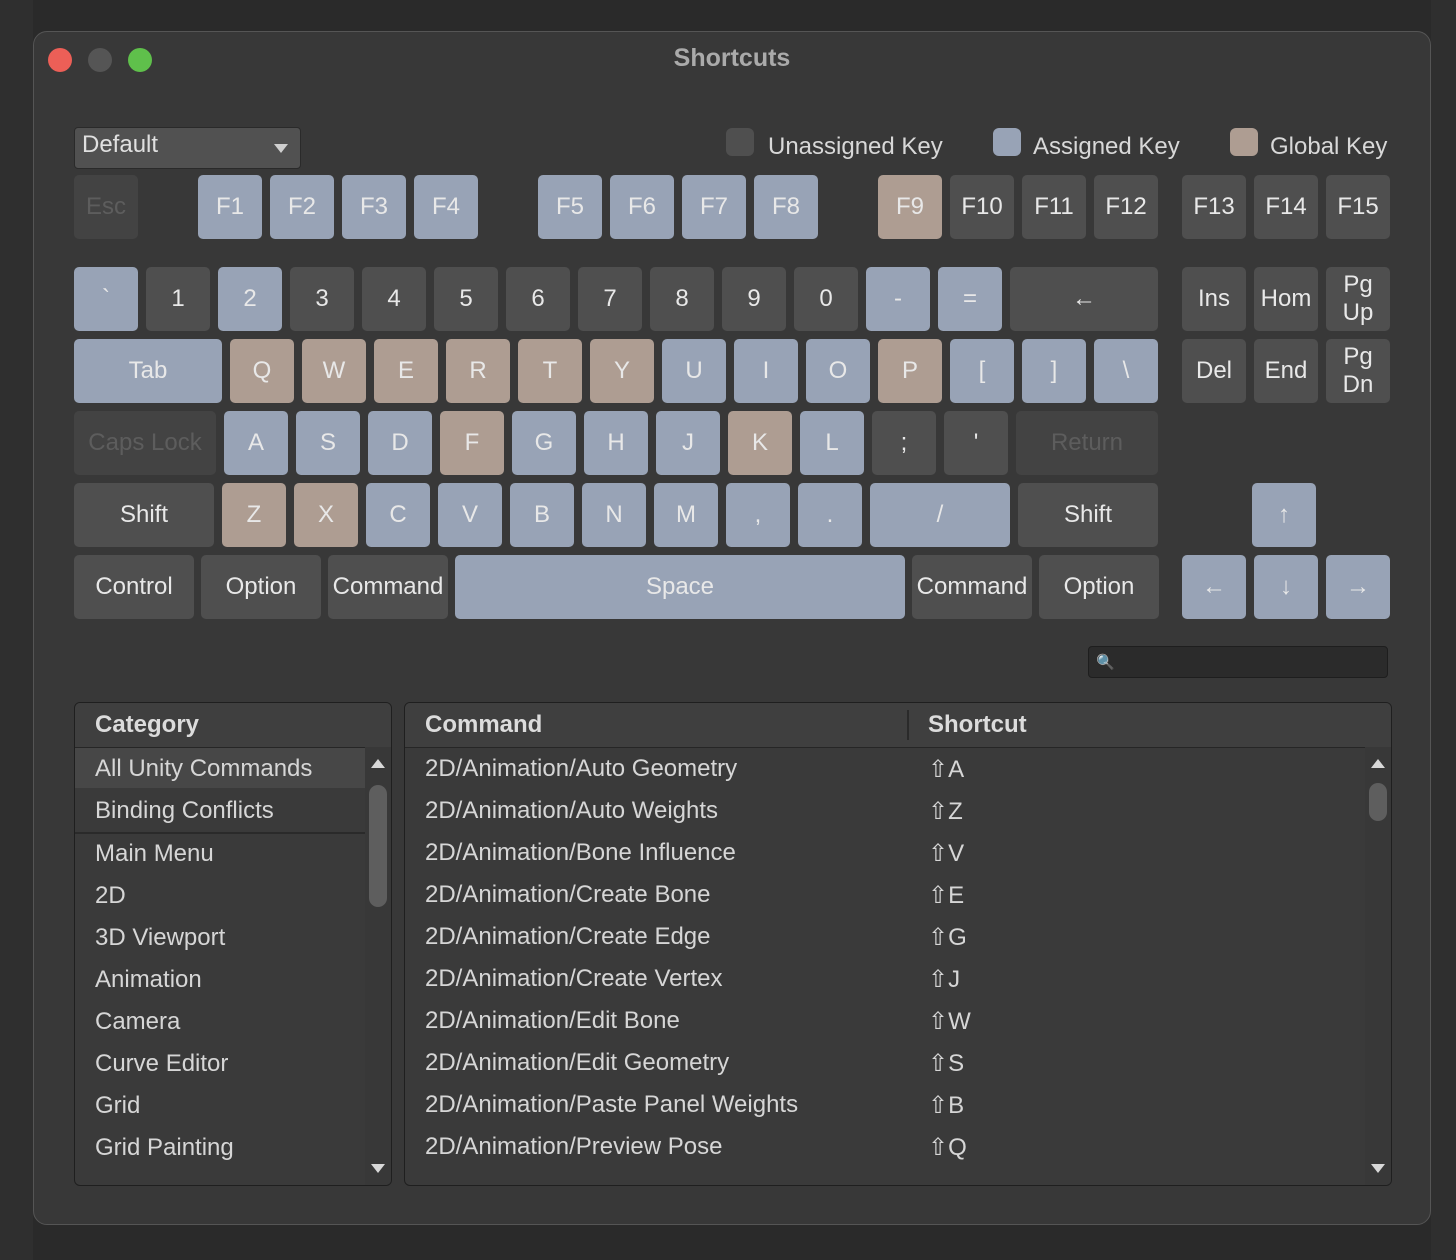 This screenshot has width=1456, height=1260. Describe the element at coordinates (154, 854) in the screenshot. I see `category-item: Main Menu` at that location.